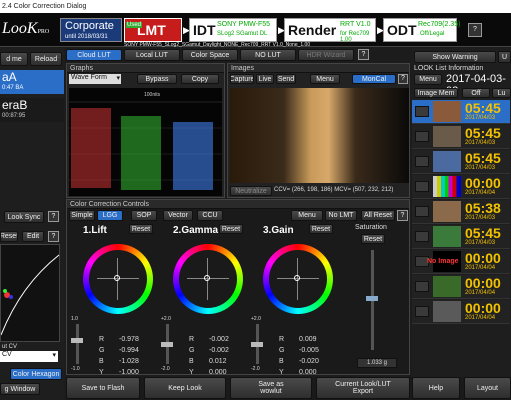  I want to click on up-button: U, so click(504, 57).